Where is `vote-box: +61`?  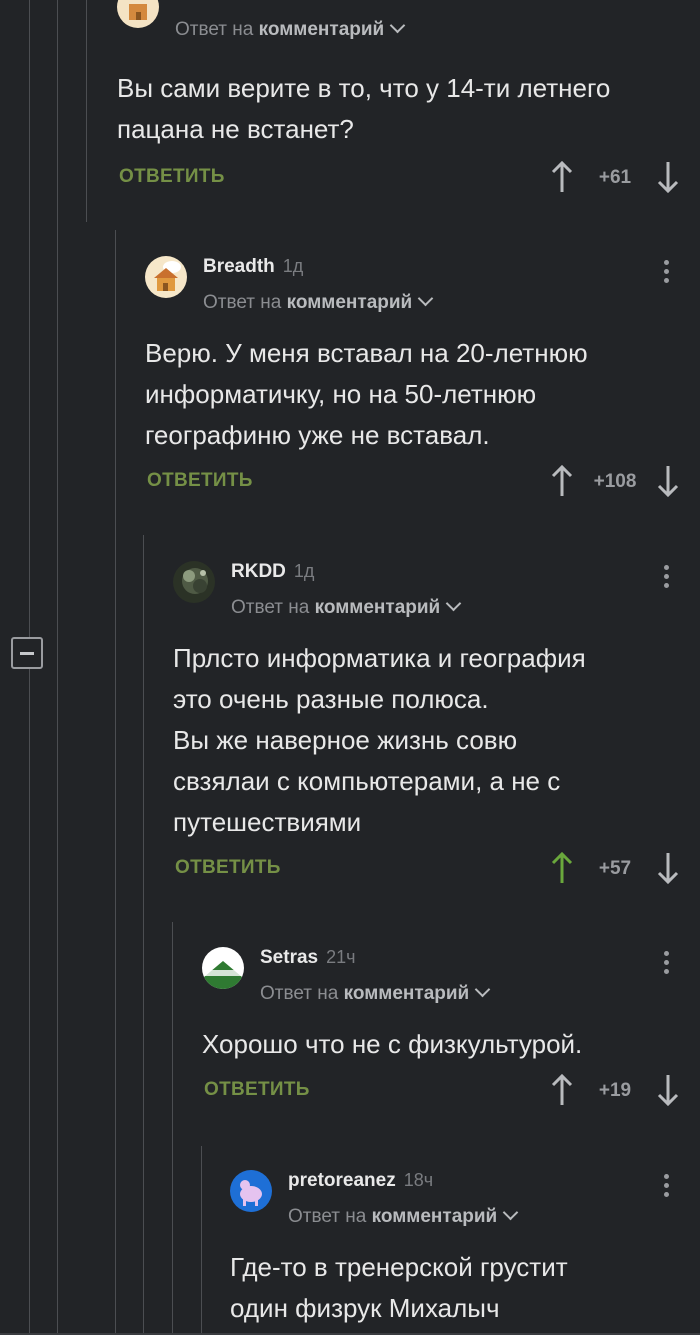
vote-box: +61 is located at coordinates (615, 178).